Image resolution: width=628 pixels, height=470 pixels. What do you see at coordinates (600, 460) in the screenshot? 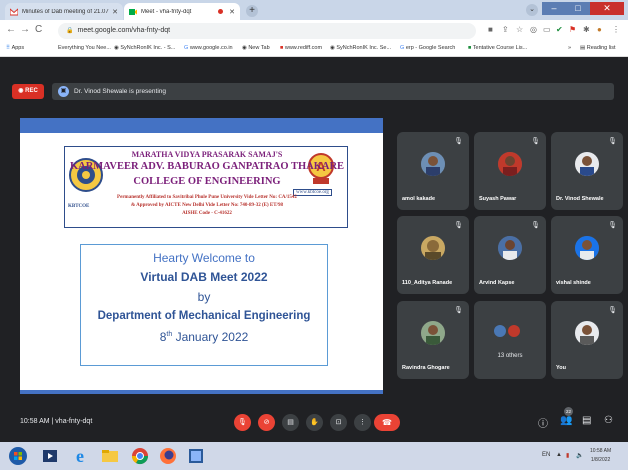
I see `clock-date: 1/8/2022` at bounding box center [600, 460].